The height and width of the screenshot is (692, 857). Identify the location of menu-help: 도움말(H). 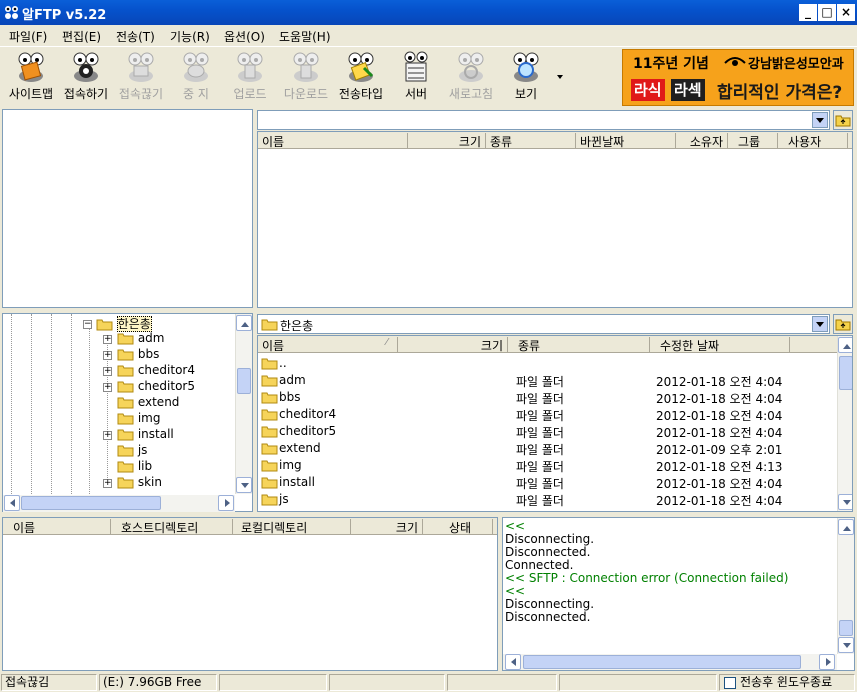
(305, 36).